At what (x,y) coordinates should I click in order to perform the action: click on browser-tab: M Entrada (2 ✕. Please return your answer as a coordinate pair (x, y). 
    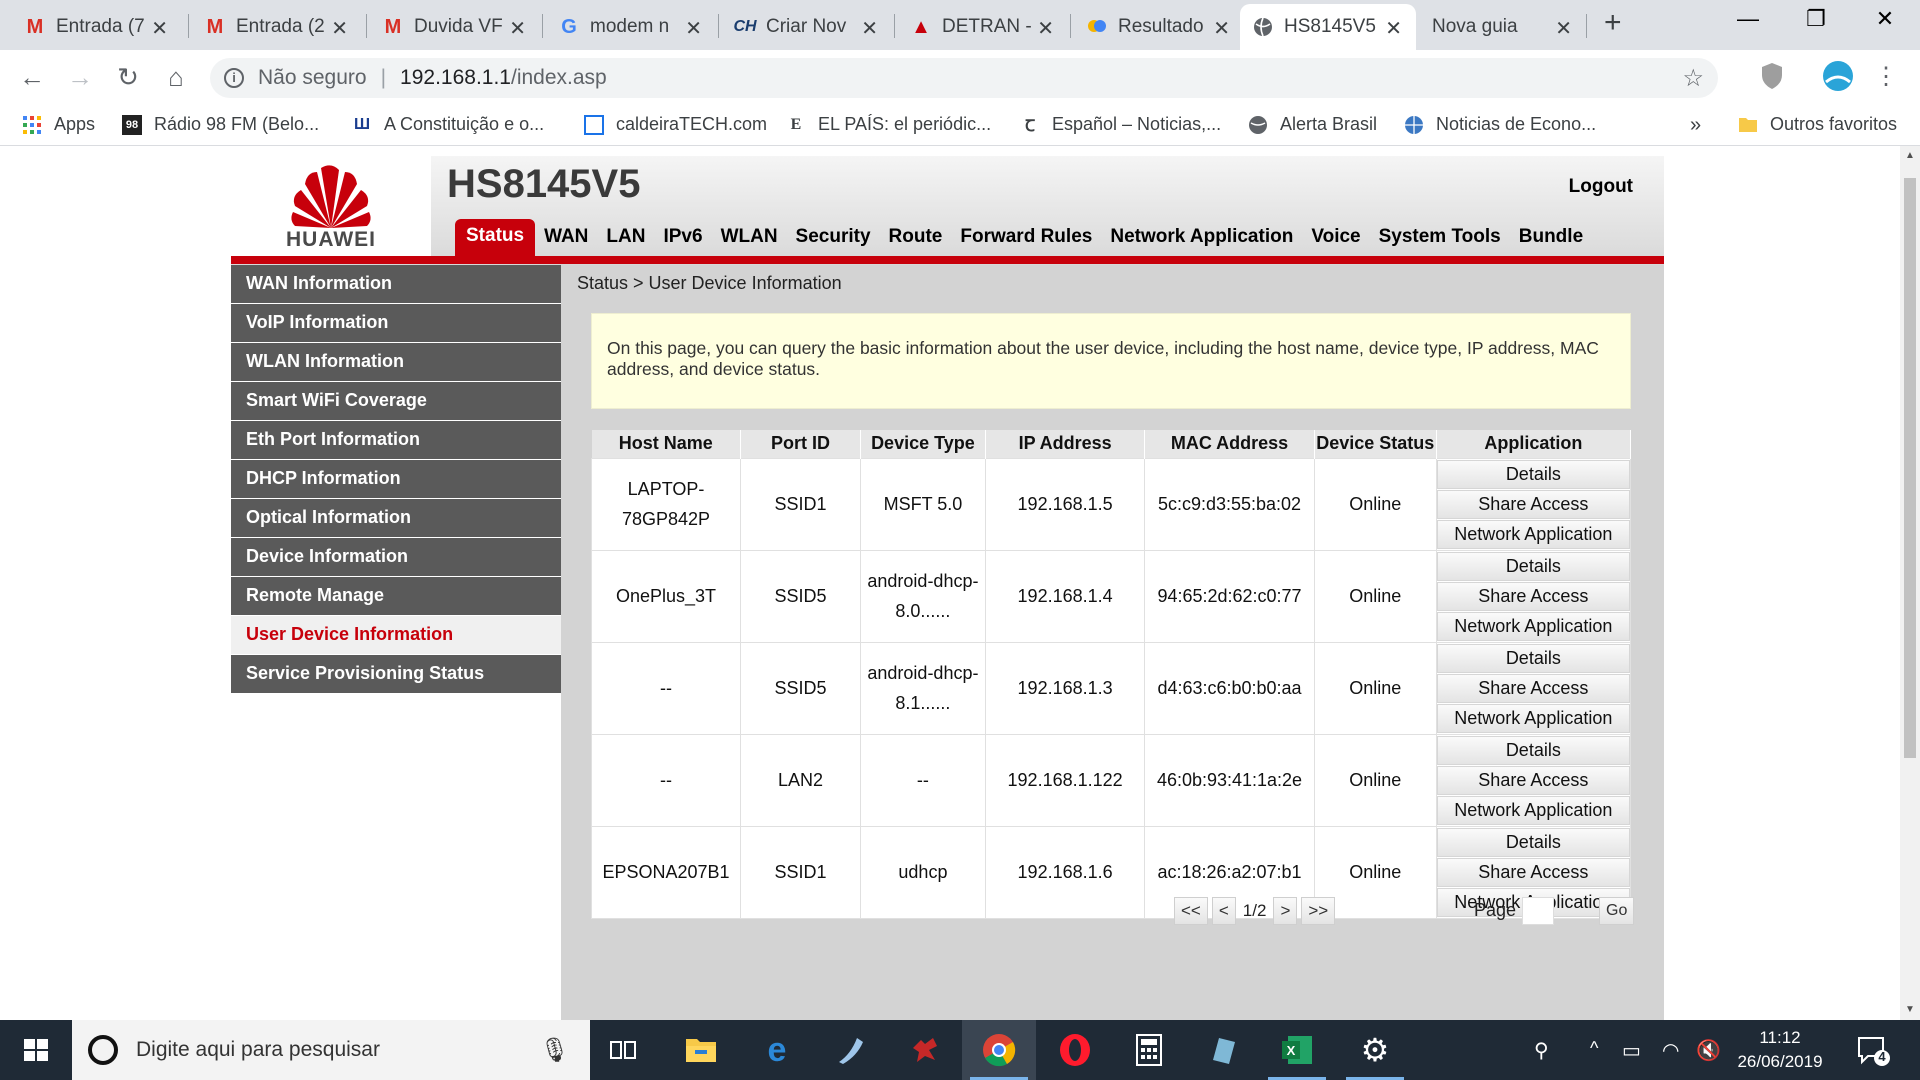
    Looking at the image, I should click on (277, 27).